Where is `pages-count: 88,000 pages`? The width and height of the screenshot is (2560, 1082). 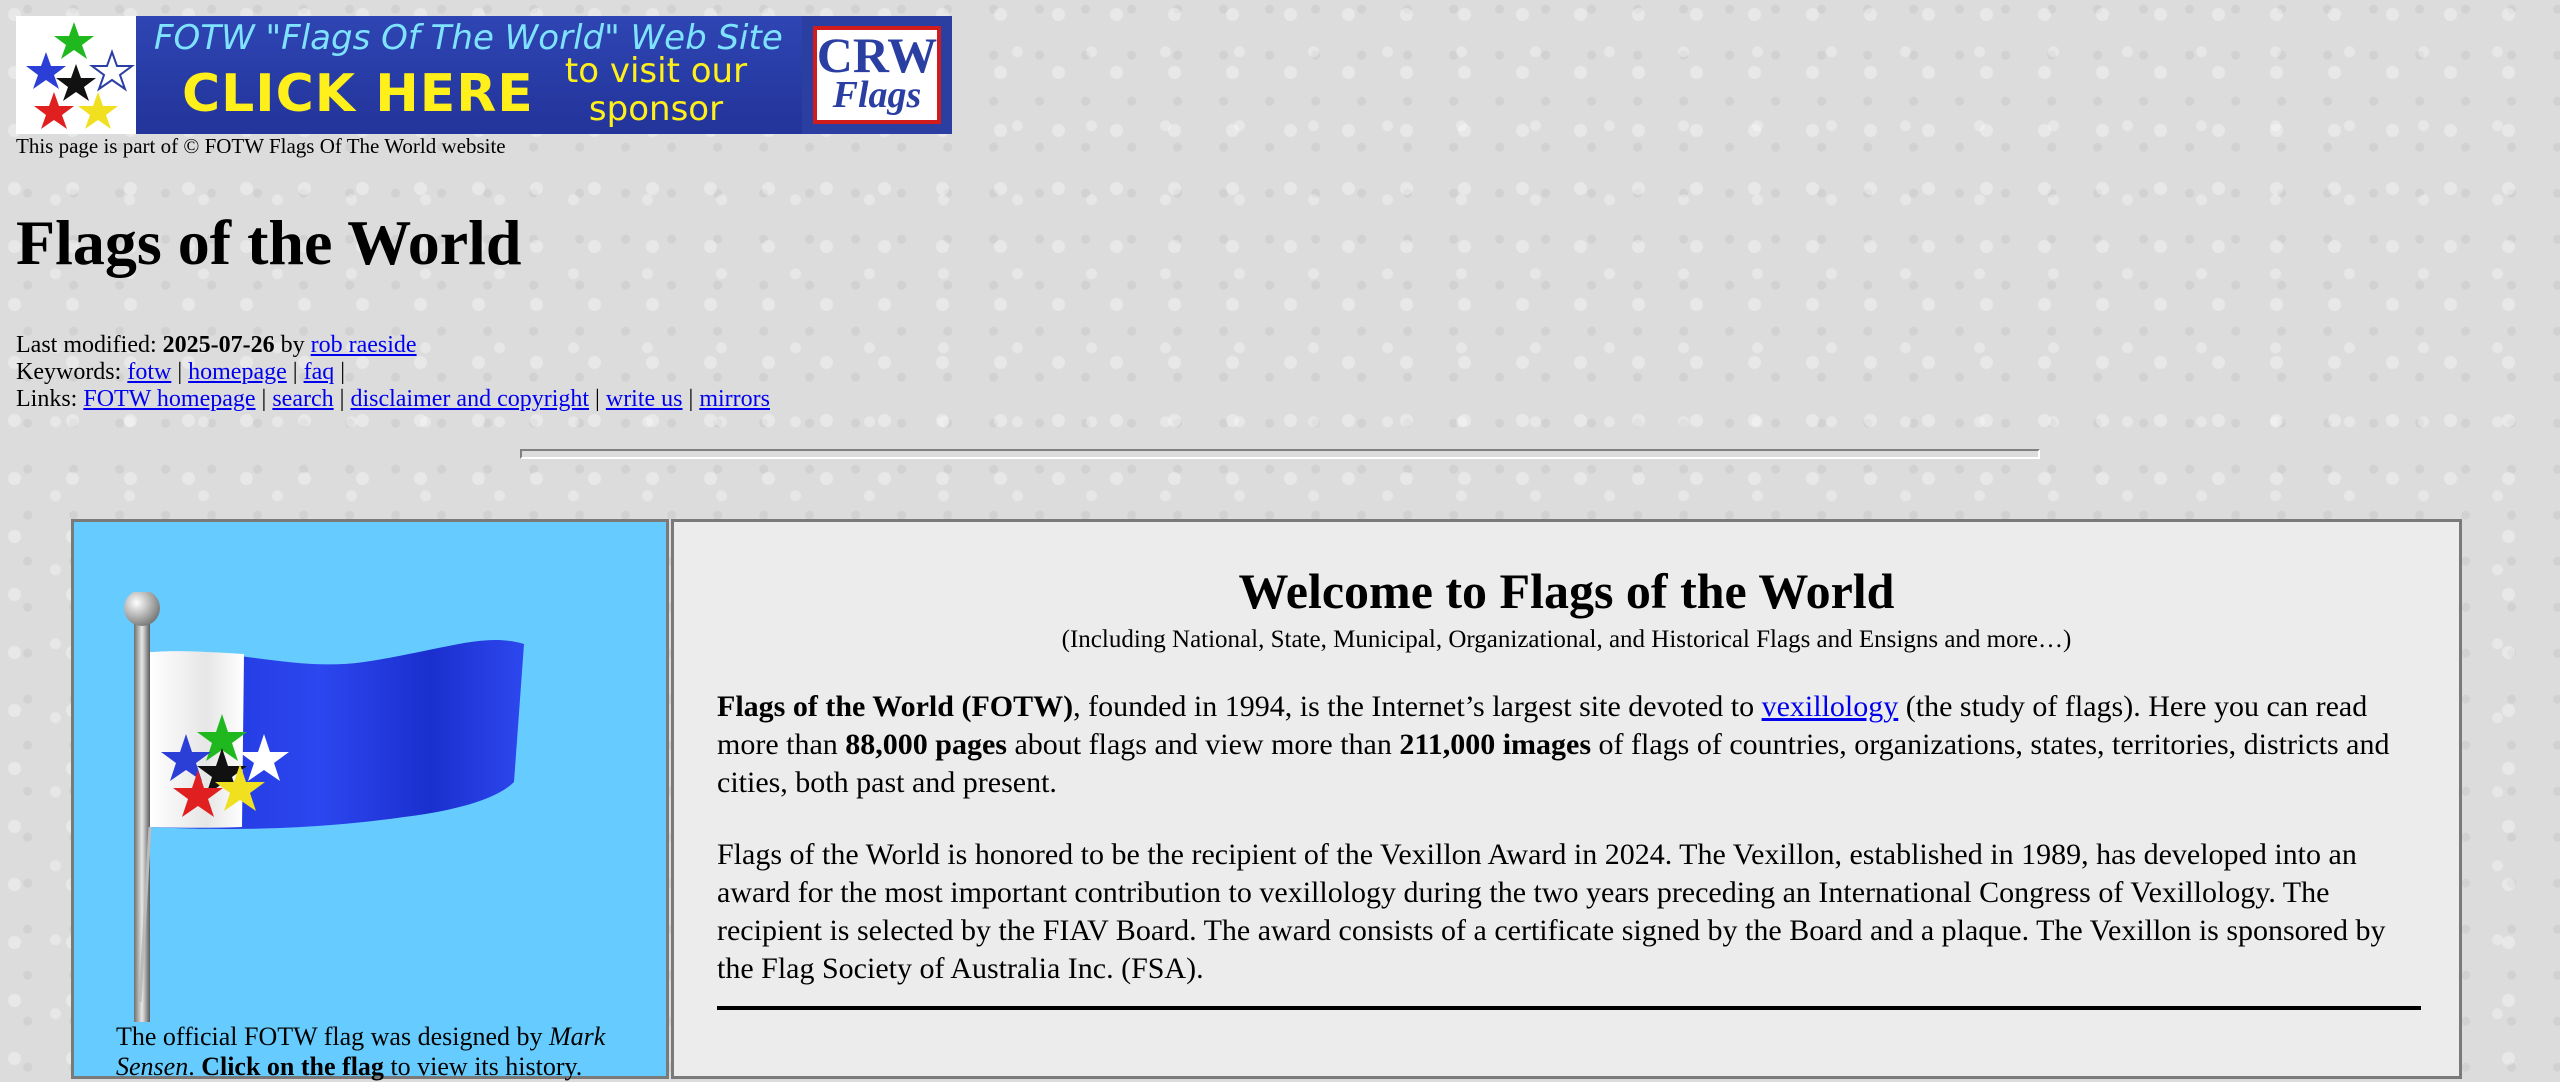
pages-count: 88,000 pages is located at coordinates (926, 744).